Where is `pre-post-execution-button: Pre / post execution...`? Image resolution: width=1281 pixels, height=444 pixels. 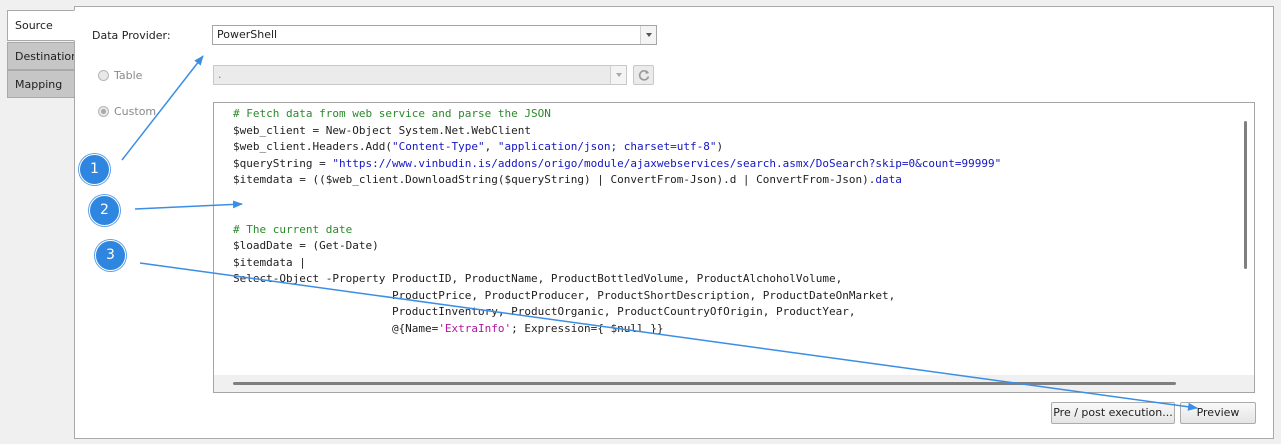
pre-post-execution-button: Pre / post execution... is located at coordinates (1113, 413).